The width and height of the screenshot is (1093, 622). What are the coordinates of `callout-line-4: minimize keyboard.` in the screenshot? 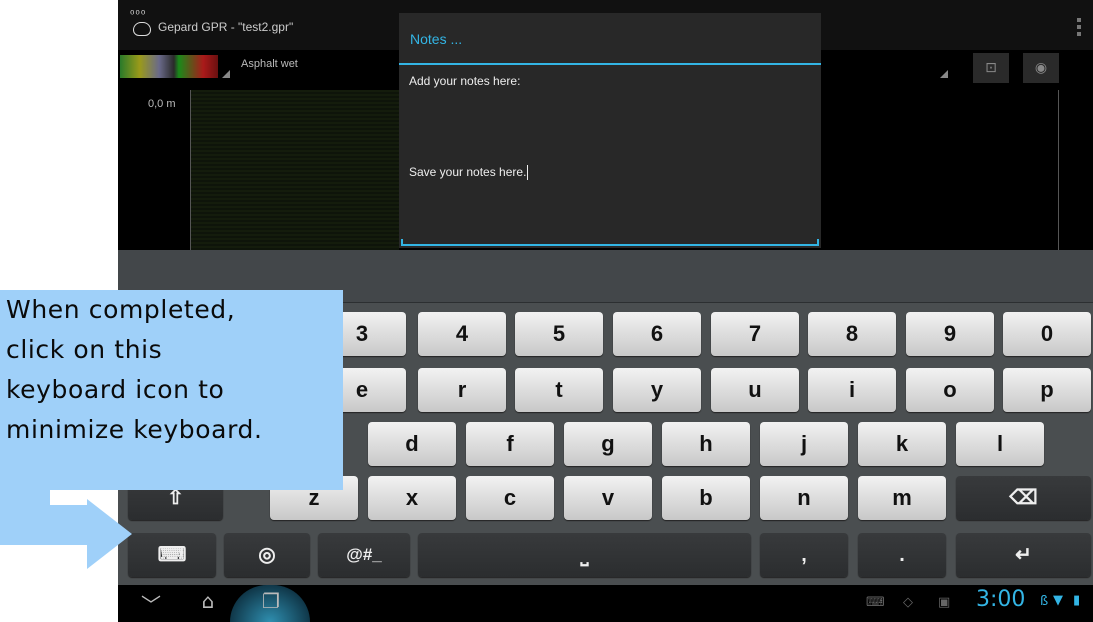 It's located at (134, 429).